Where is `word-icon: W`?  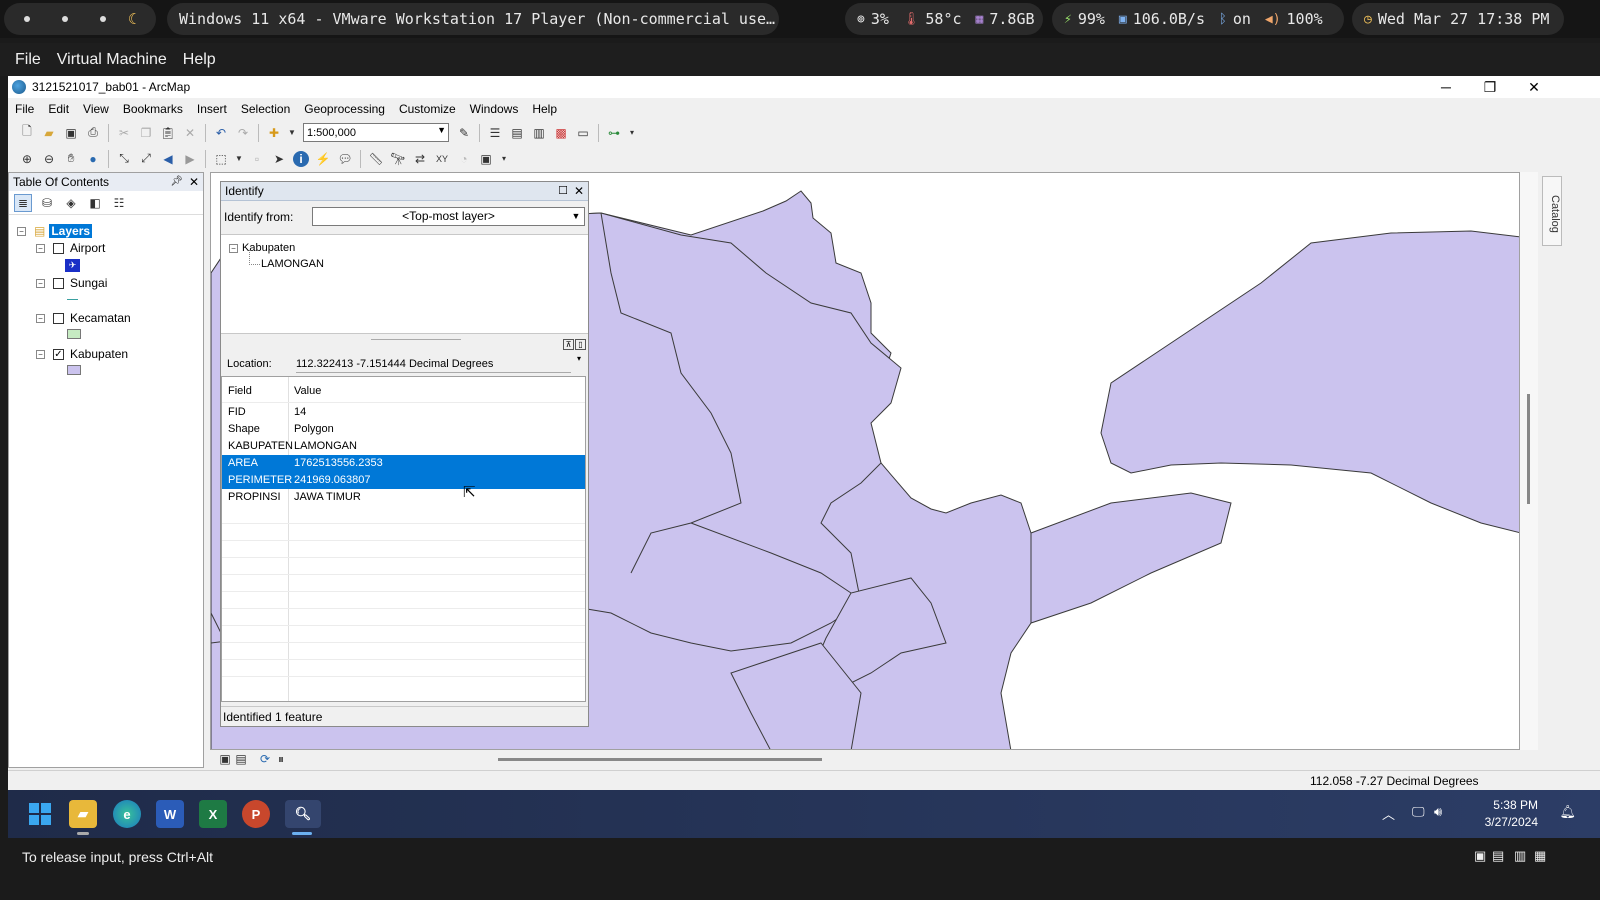 word-icon: W is located at coordinates (170, 814).